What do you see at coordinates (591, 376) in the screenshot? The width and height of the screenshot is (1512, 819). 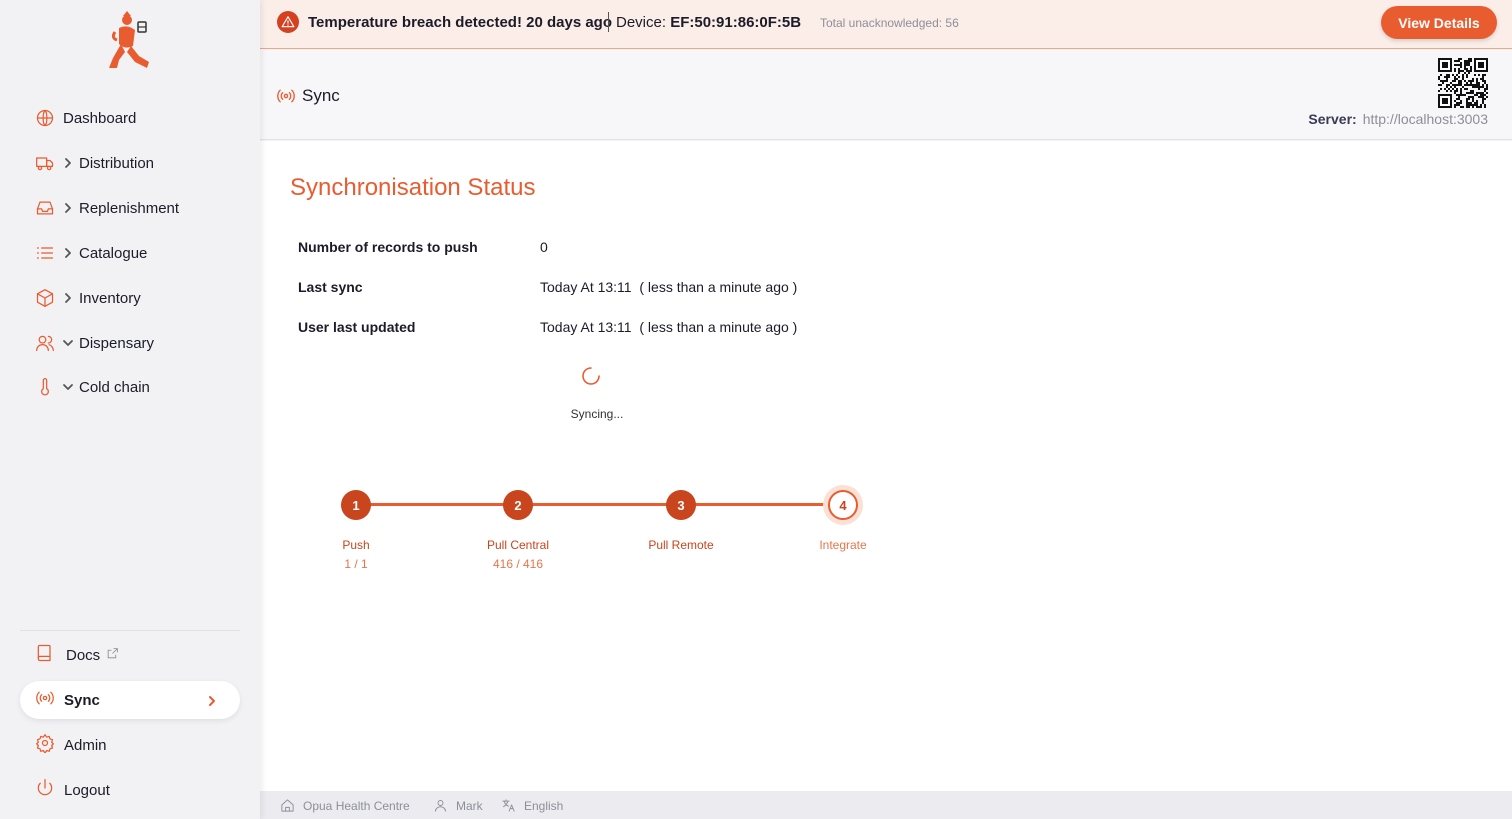 I see `loading-spinner-icon` at bounding box center [591, 376].